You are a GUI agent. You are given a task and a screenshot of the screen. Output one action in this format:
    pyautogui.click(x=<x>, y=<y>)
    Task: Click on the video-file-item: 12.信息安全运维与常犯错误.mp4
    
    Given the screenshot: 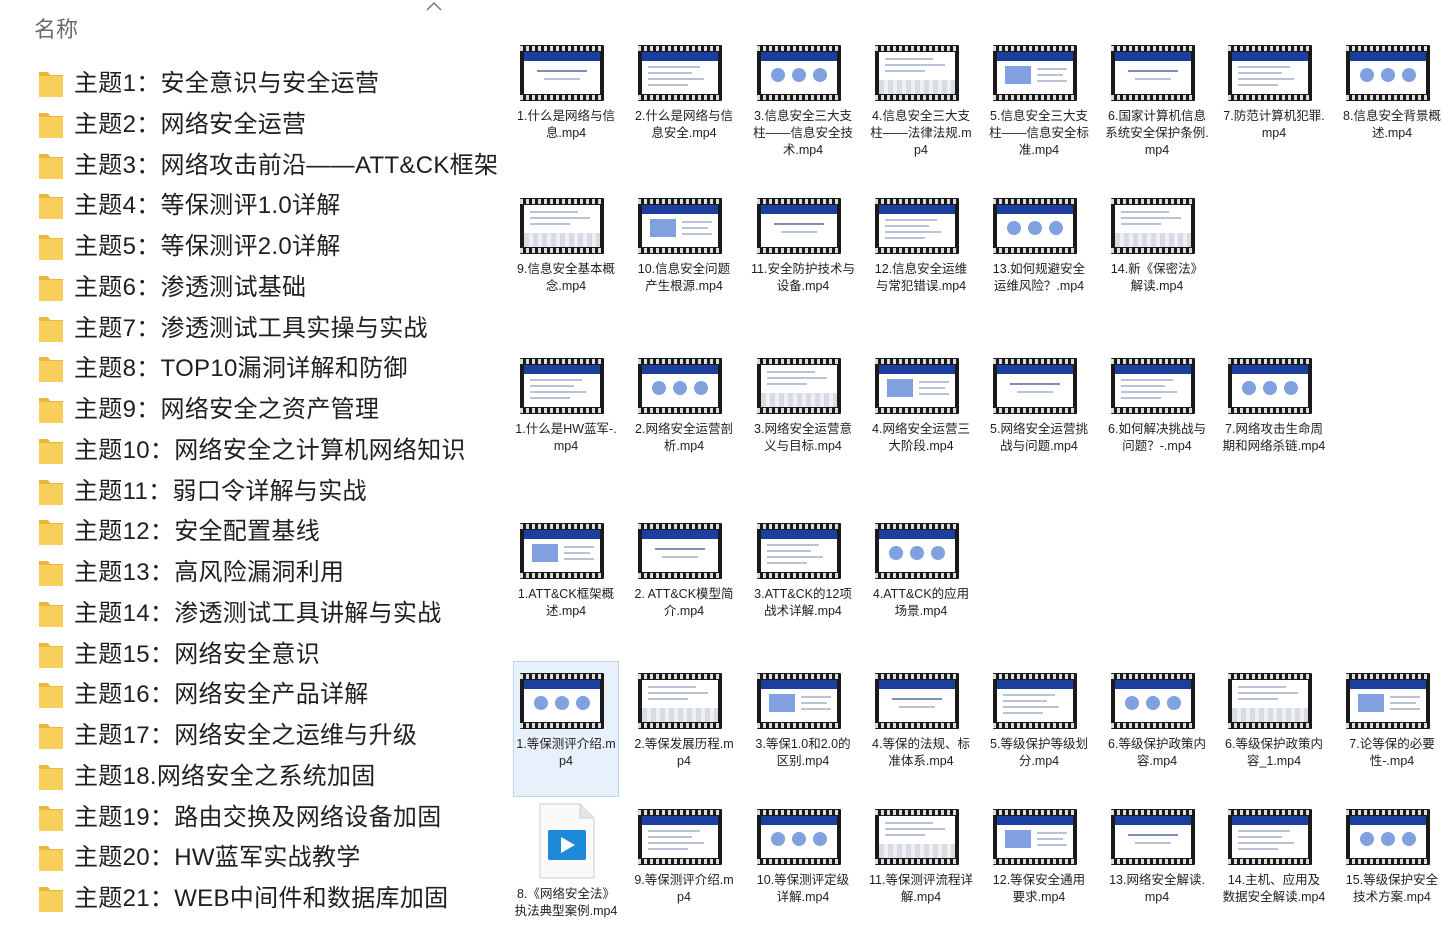 What is the action you would take?
    pyautogui.click(x=921, y=254)
    